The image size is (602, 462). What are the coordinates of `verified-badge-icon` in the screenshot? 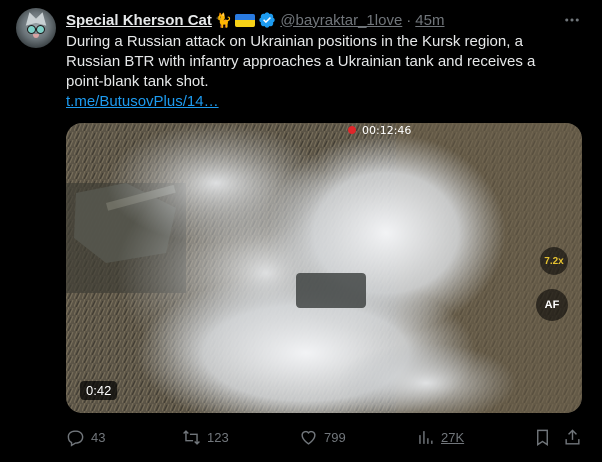 It's located at (267, 20).